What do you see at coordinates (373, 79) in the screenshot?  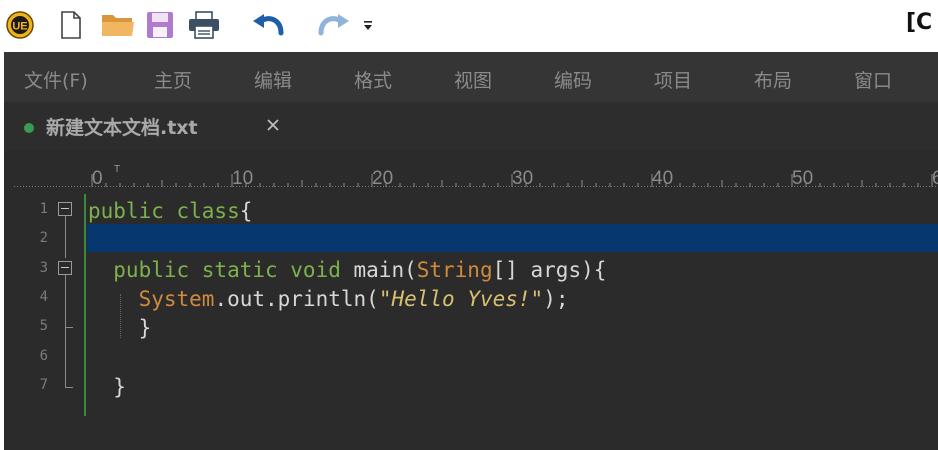 I see `menu-format: 格式` at bounding box center [373, 79].